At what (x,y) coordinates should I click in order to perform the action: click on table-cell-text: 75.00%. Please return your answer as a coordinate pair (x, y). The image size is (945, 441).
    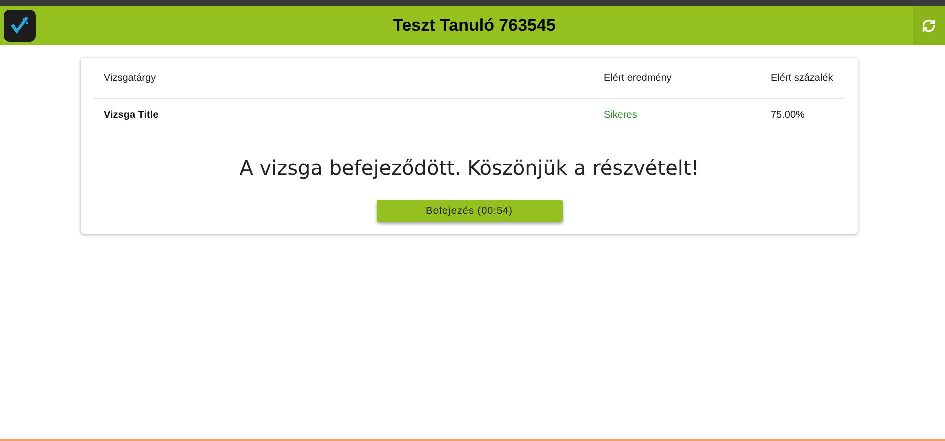
    Looking at the image, I should click on (788, 115).